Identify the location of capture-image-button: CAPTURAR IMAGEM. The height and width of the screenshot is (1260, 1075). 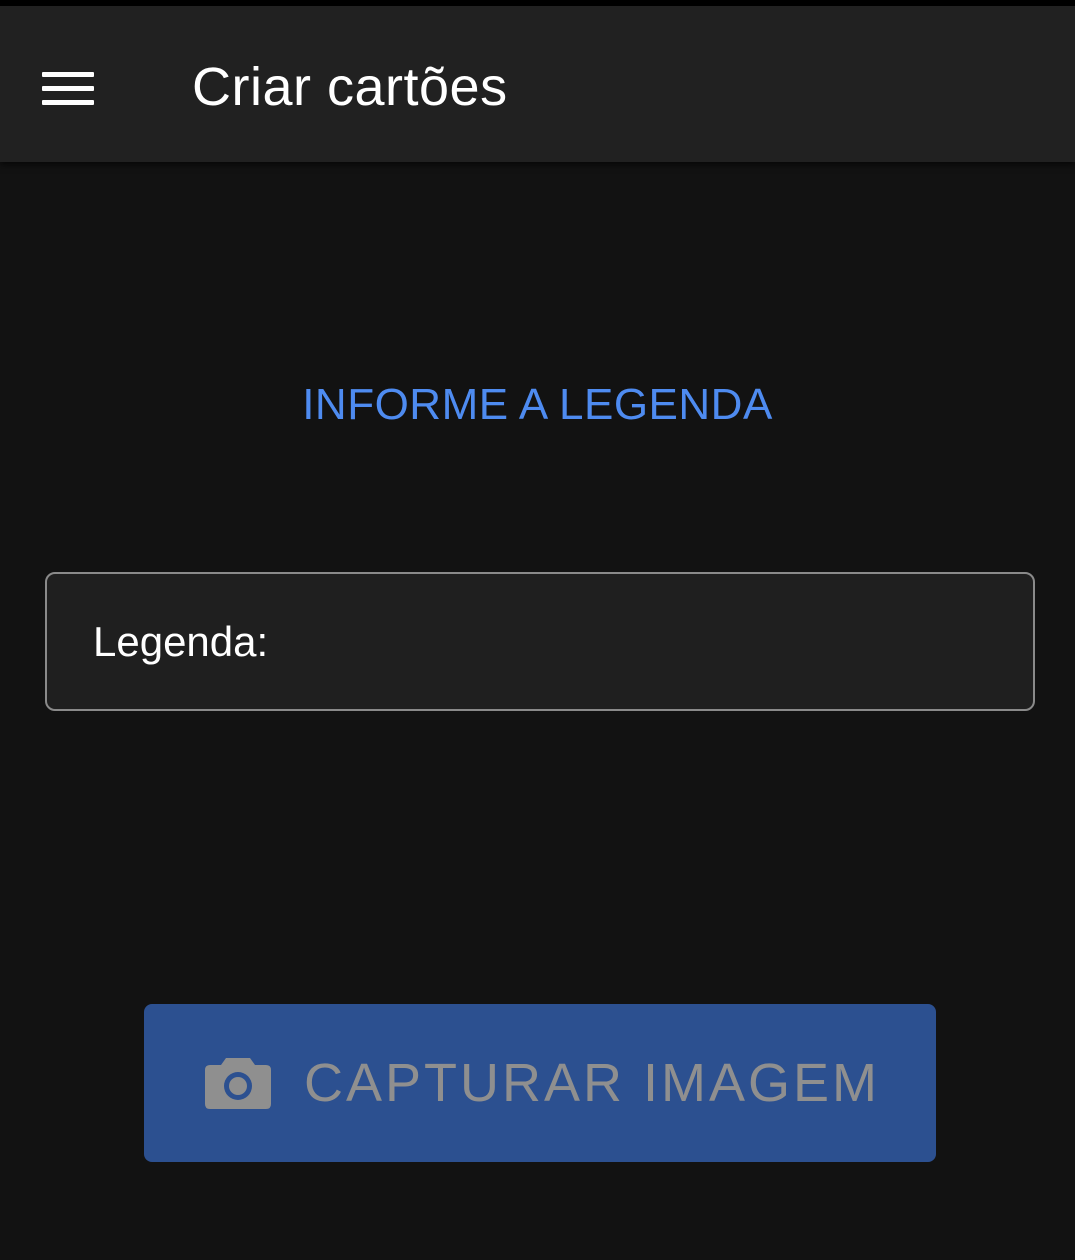
(540, 1083).